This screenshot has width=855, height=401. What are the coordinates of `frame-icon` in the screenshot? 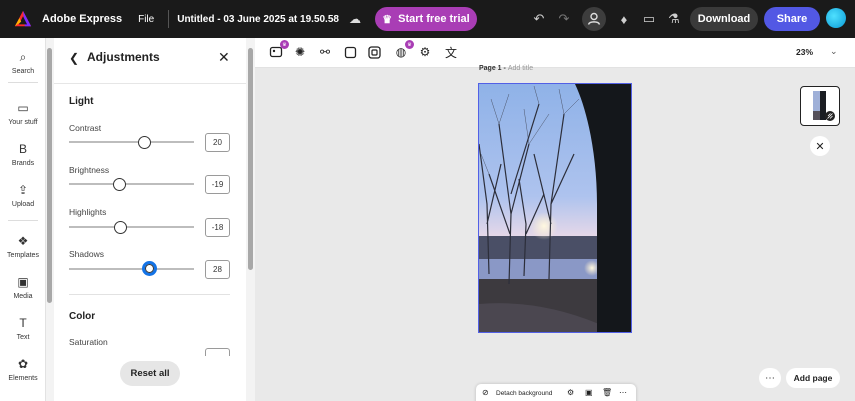 It's located at (374, 52).